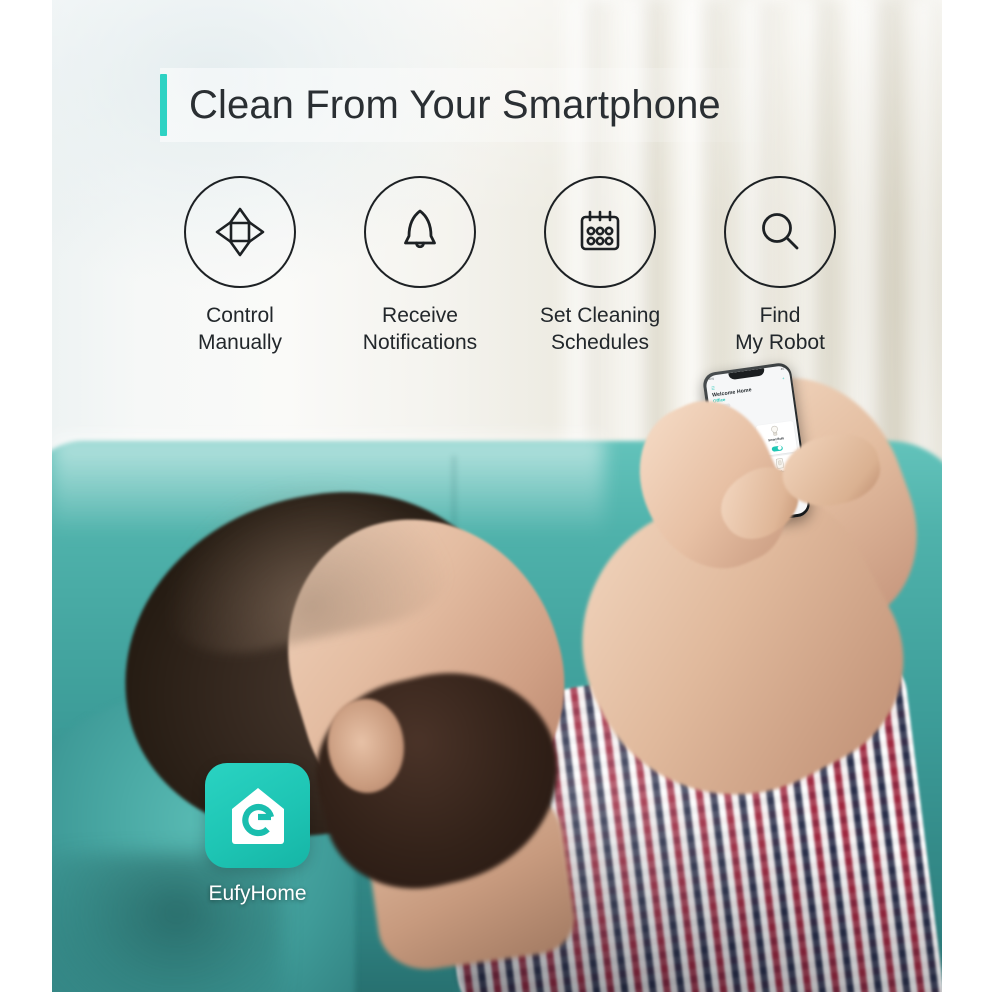 This screenshot has width=1000, height=1000. What do you see at coordinates (712, 379) in the screenshot?
I see `status-time: 9:41` at bounding box center [712, 379].